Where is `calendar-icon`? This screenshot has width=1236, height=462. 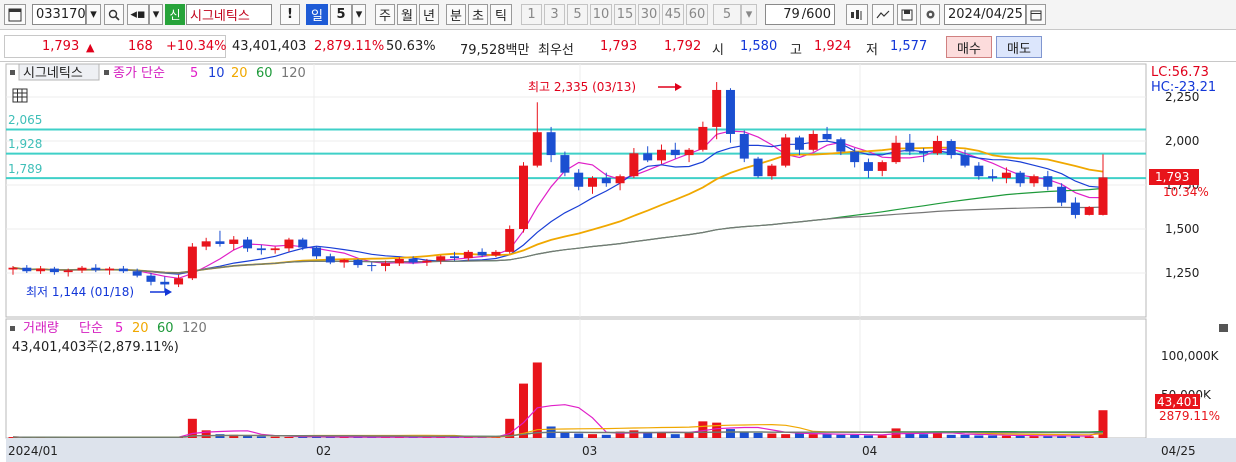 calendar-icon is located at coordinates (1036, 14).